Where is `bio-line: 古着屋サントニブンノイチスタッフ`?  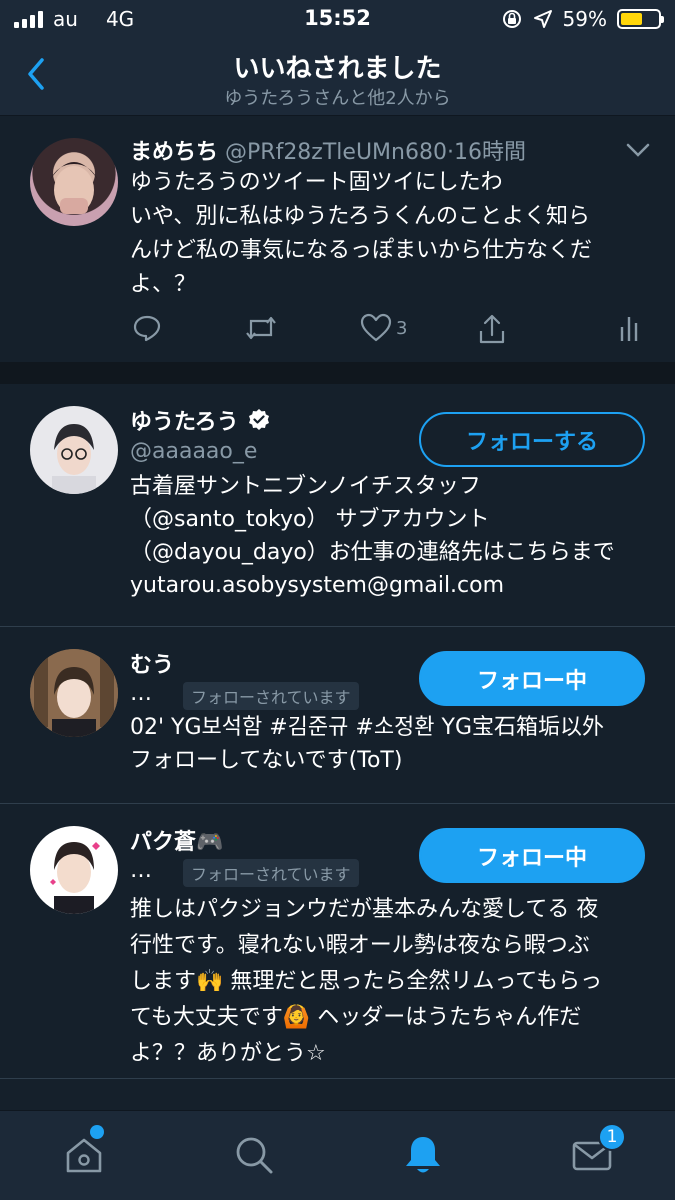 bio-line: 古着屋サントニブンノイチスタッフ is located at coordinates (305, 486).